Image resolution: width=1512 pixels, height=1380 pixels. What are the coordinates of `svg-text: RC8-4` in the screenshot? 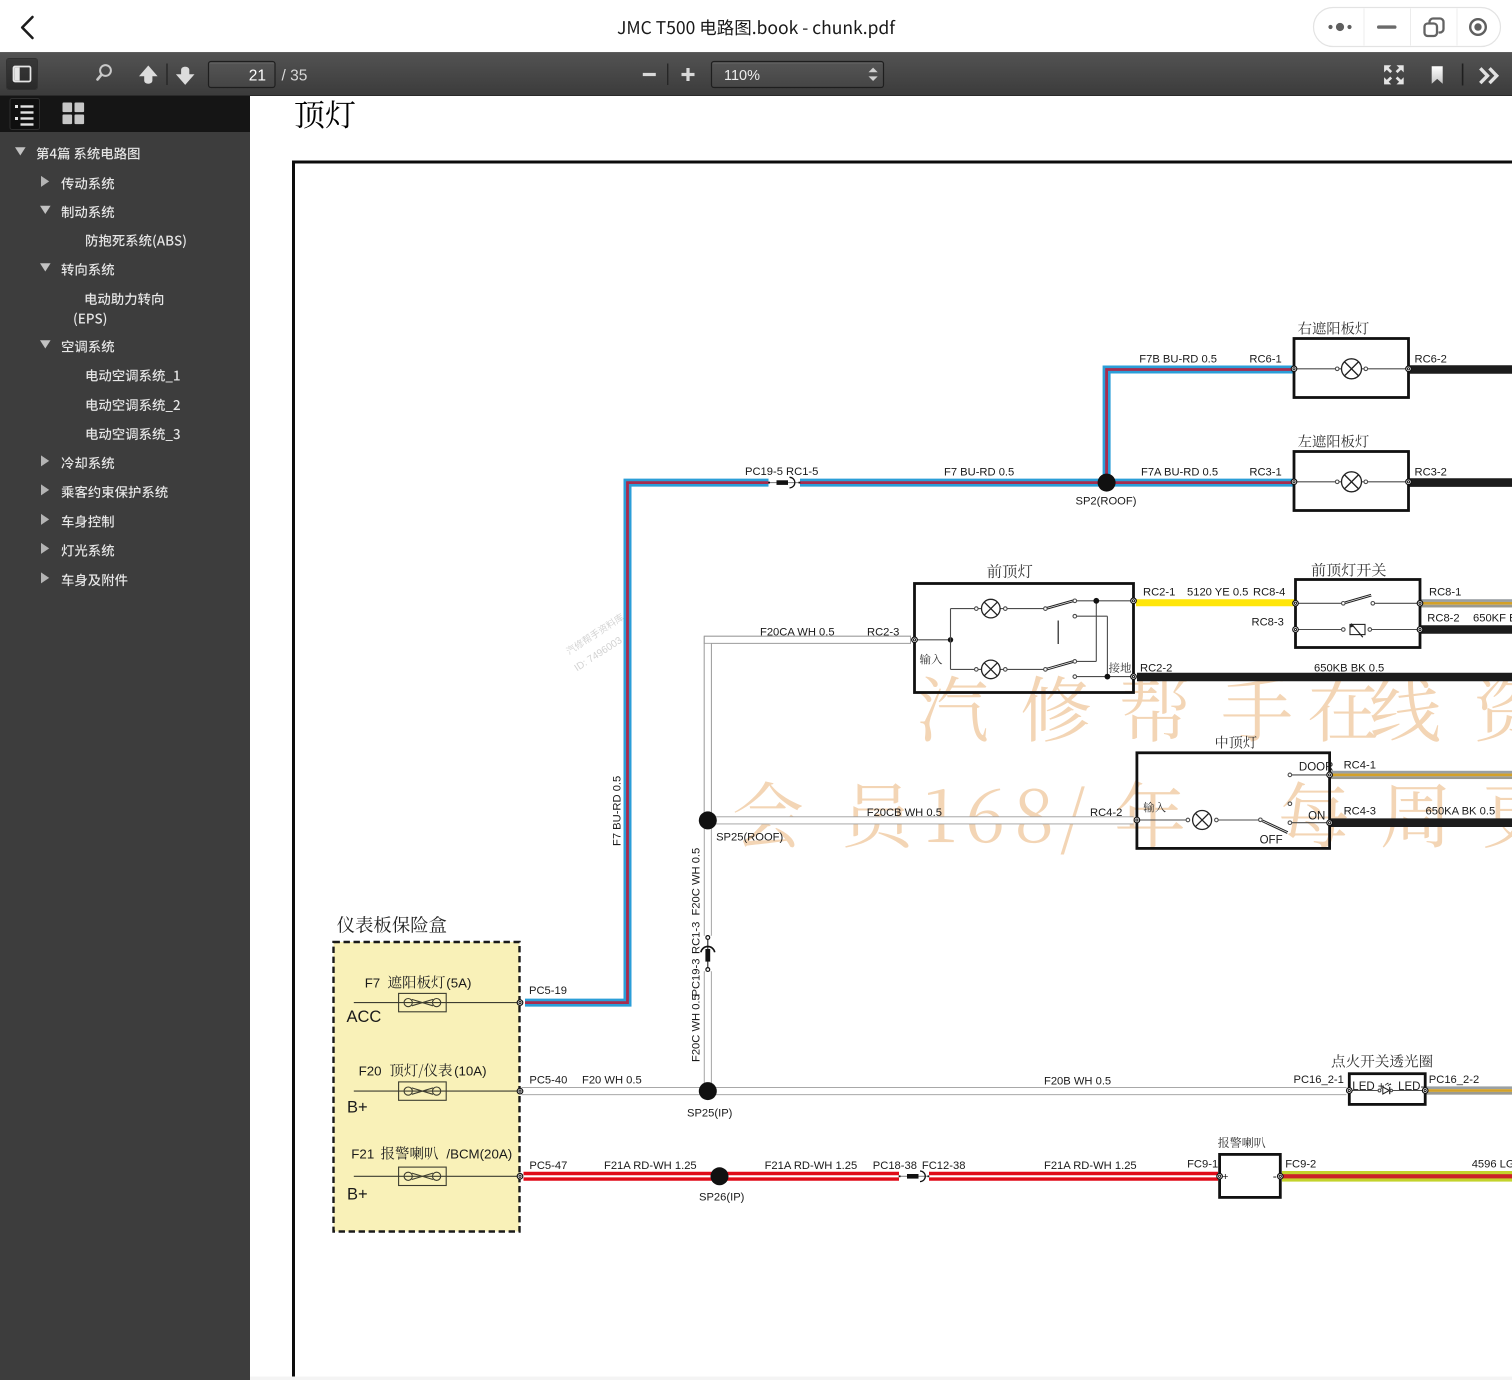 It's located at (1269, 593).